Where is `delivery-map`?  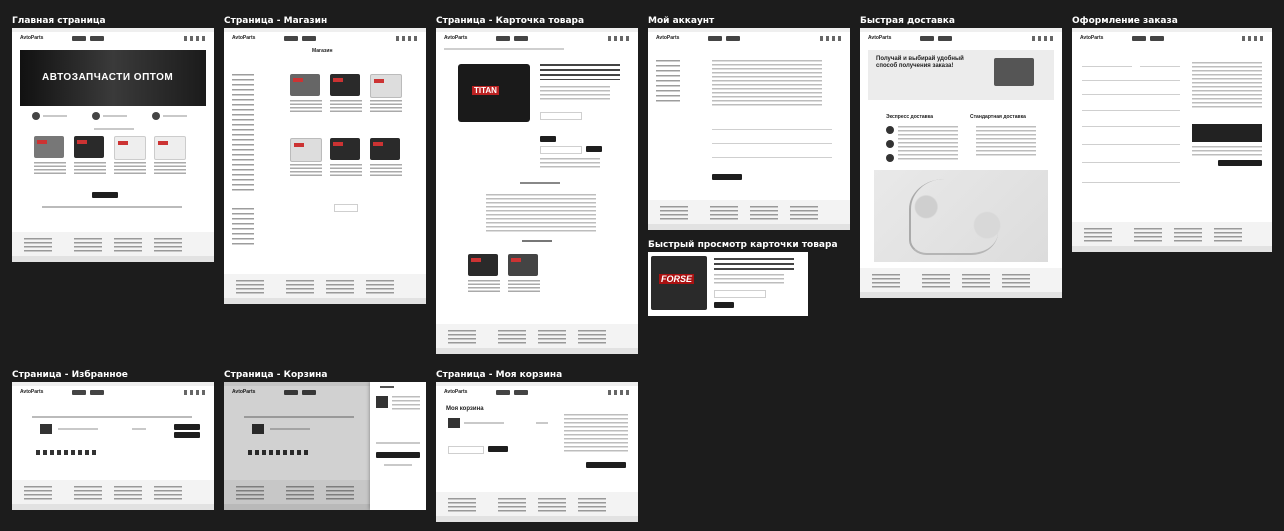
delivery-map is located at coordinates (961, 216).